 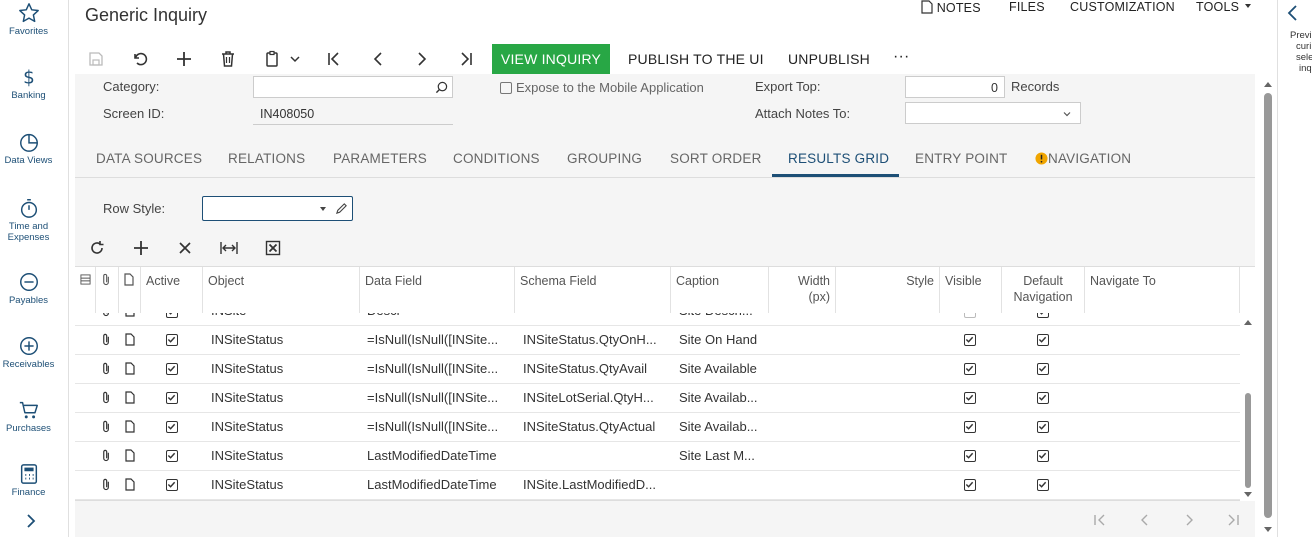 I want to click on visible-column-header: Visible, so click(x=971, y=290).